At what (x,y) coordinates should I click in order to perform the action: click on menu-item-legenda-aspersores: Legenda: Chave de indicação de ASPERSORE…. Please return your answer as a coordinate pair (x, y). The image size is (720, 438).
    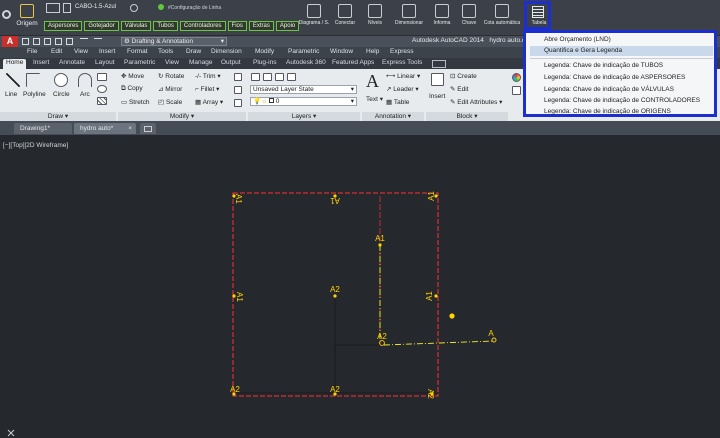
    Looking at the image, I should click on (621, 78).